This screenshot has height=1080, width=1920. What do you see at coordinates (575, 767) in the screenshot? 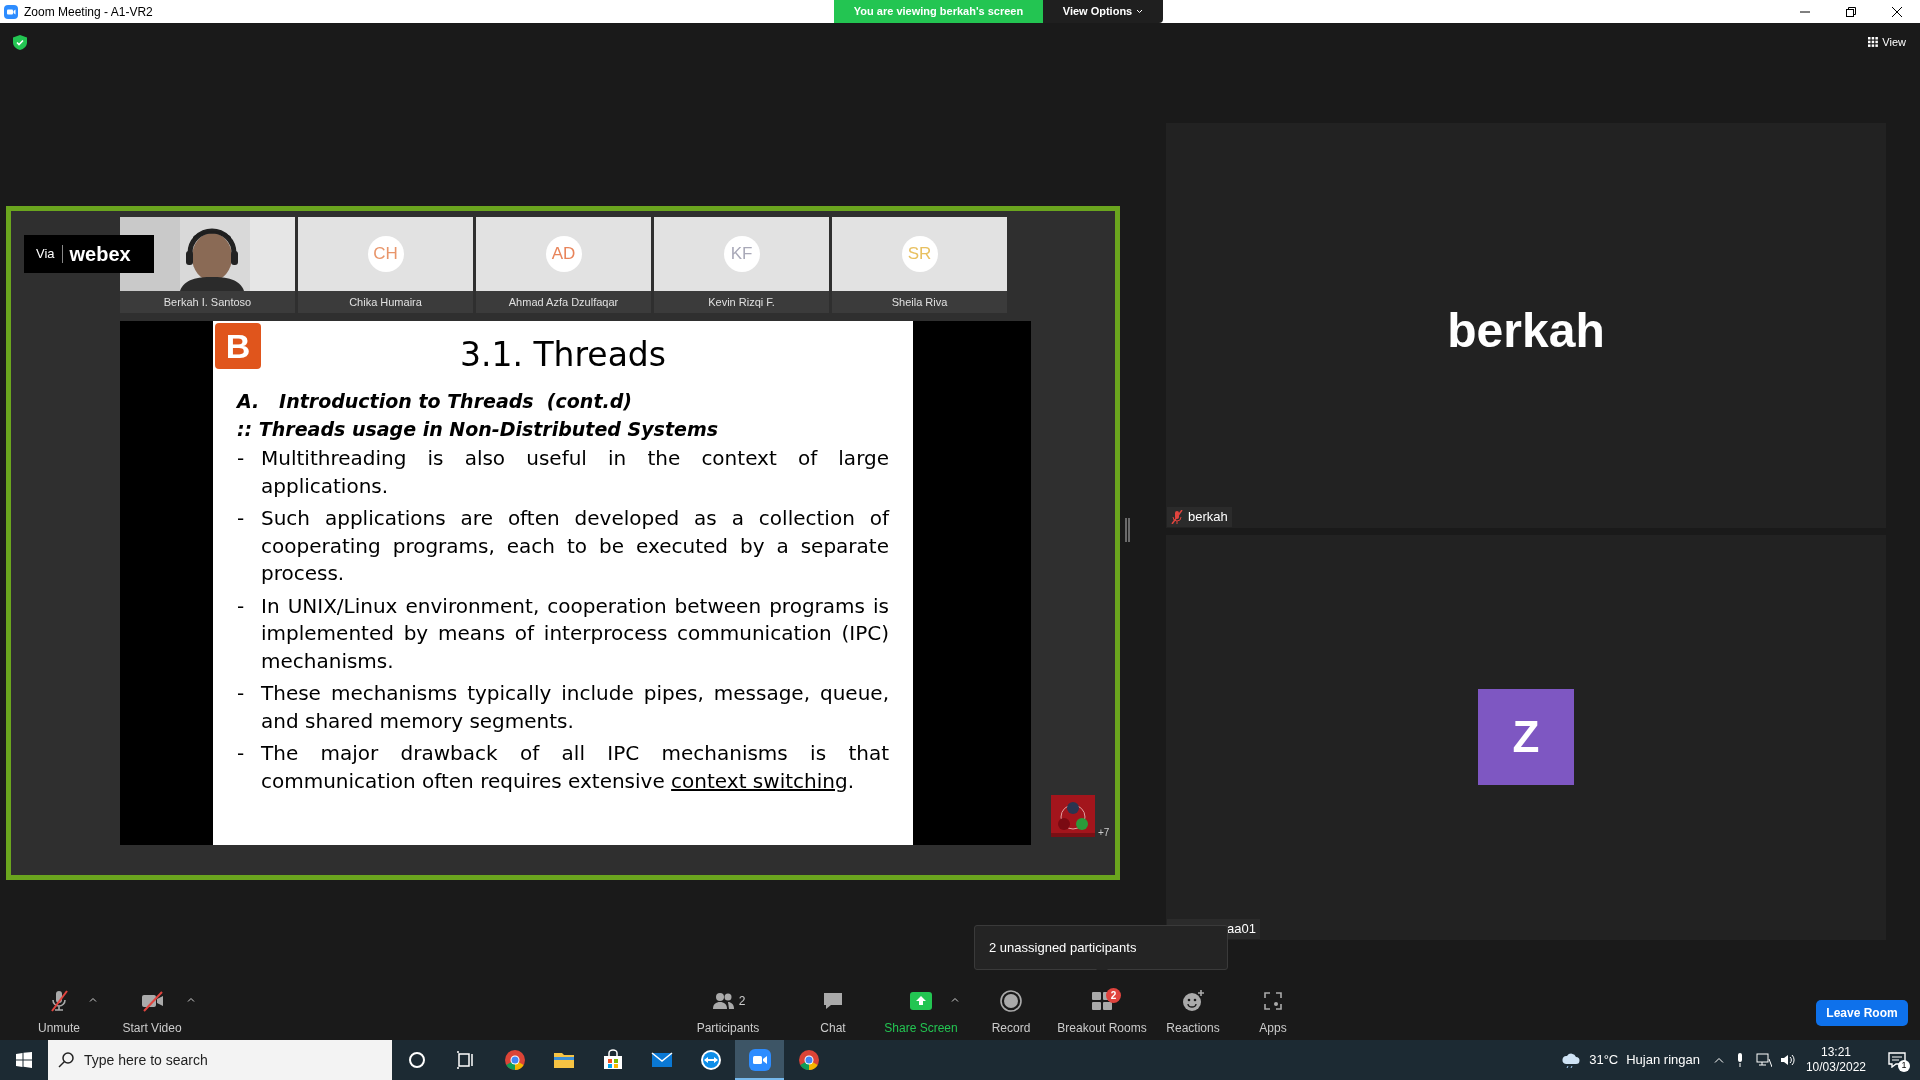
I see `bullet-text: The major drawback of all IPC mechanisms is that communication often requires extensive context switching.` at bounding box center [575, 767].